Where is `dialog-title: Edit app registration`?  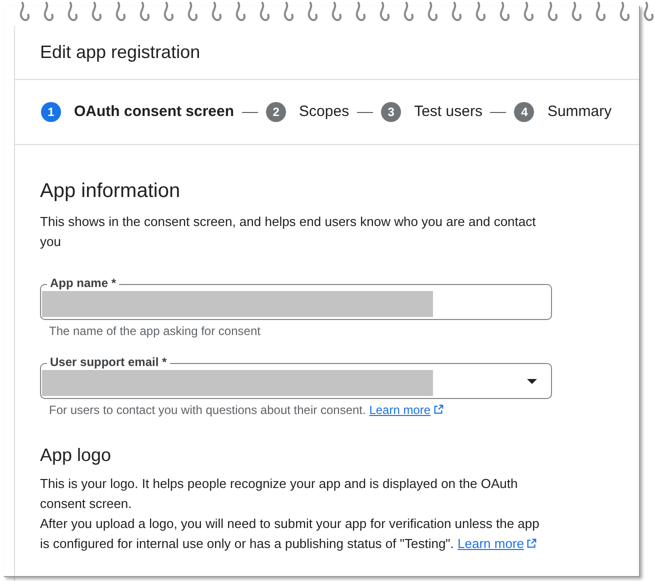
dialog-title: Edit app registration is located at coordinates (120, 52).